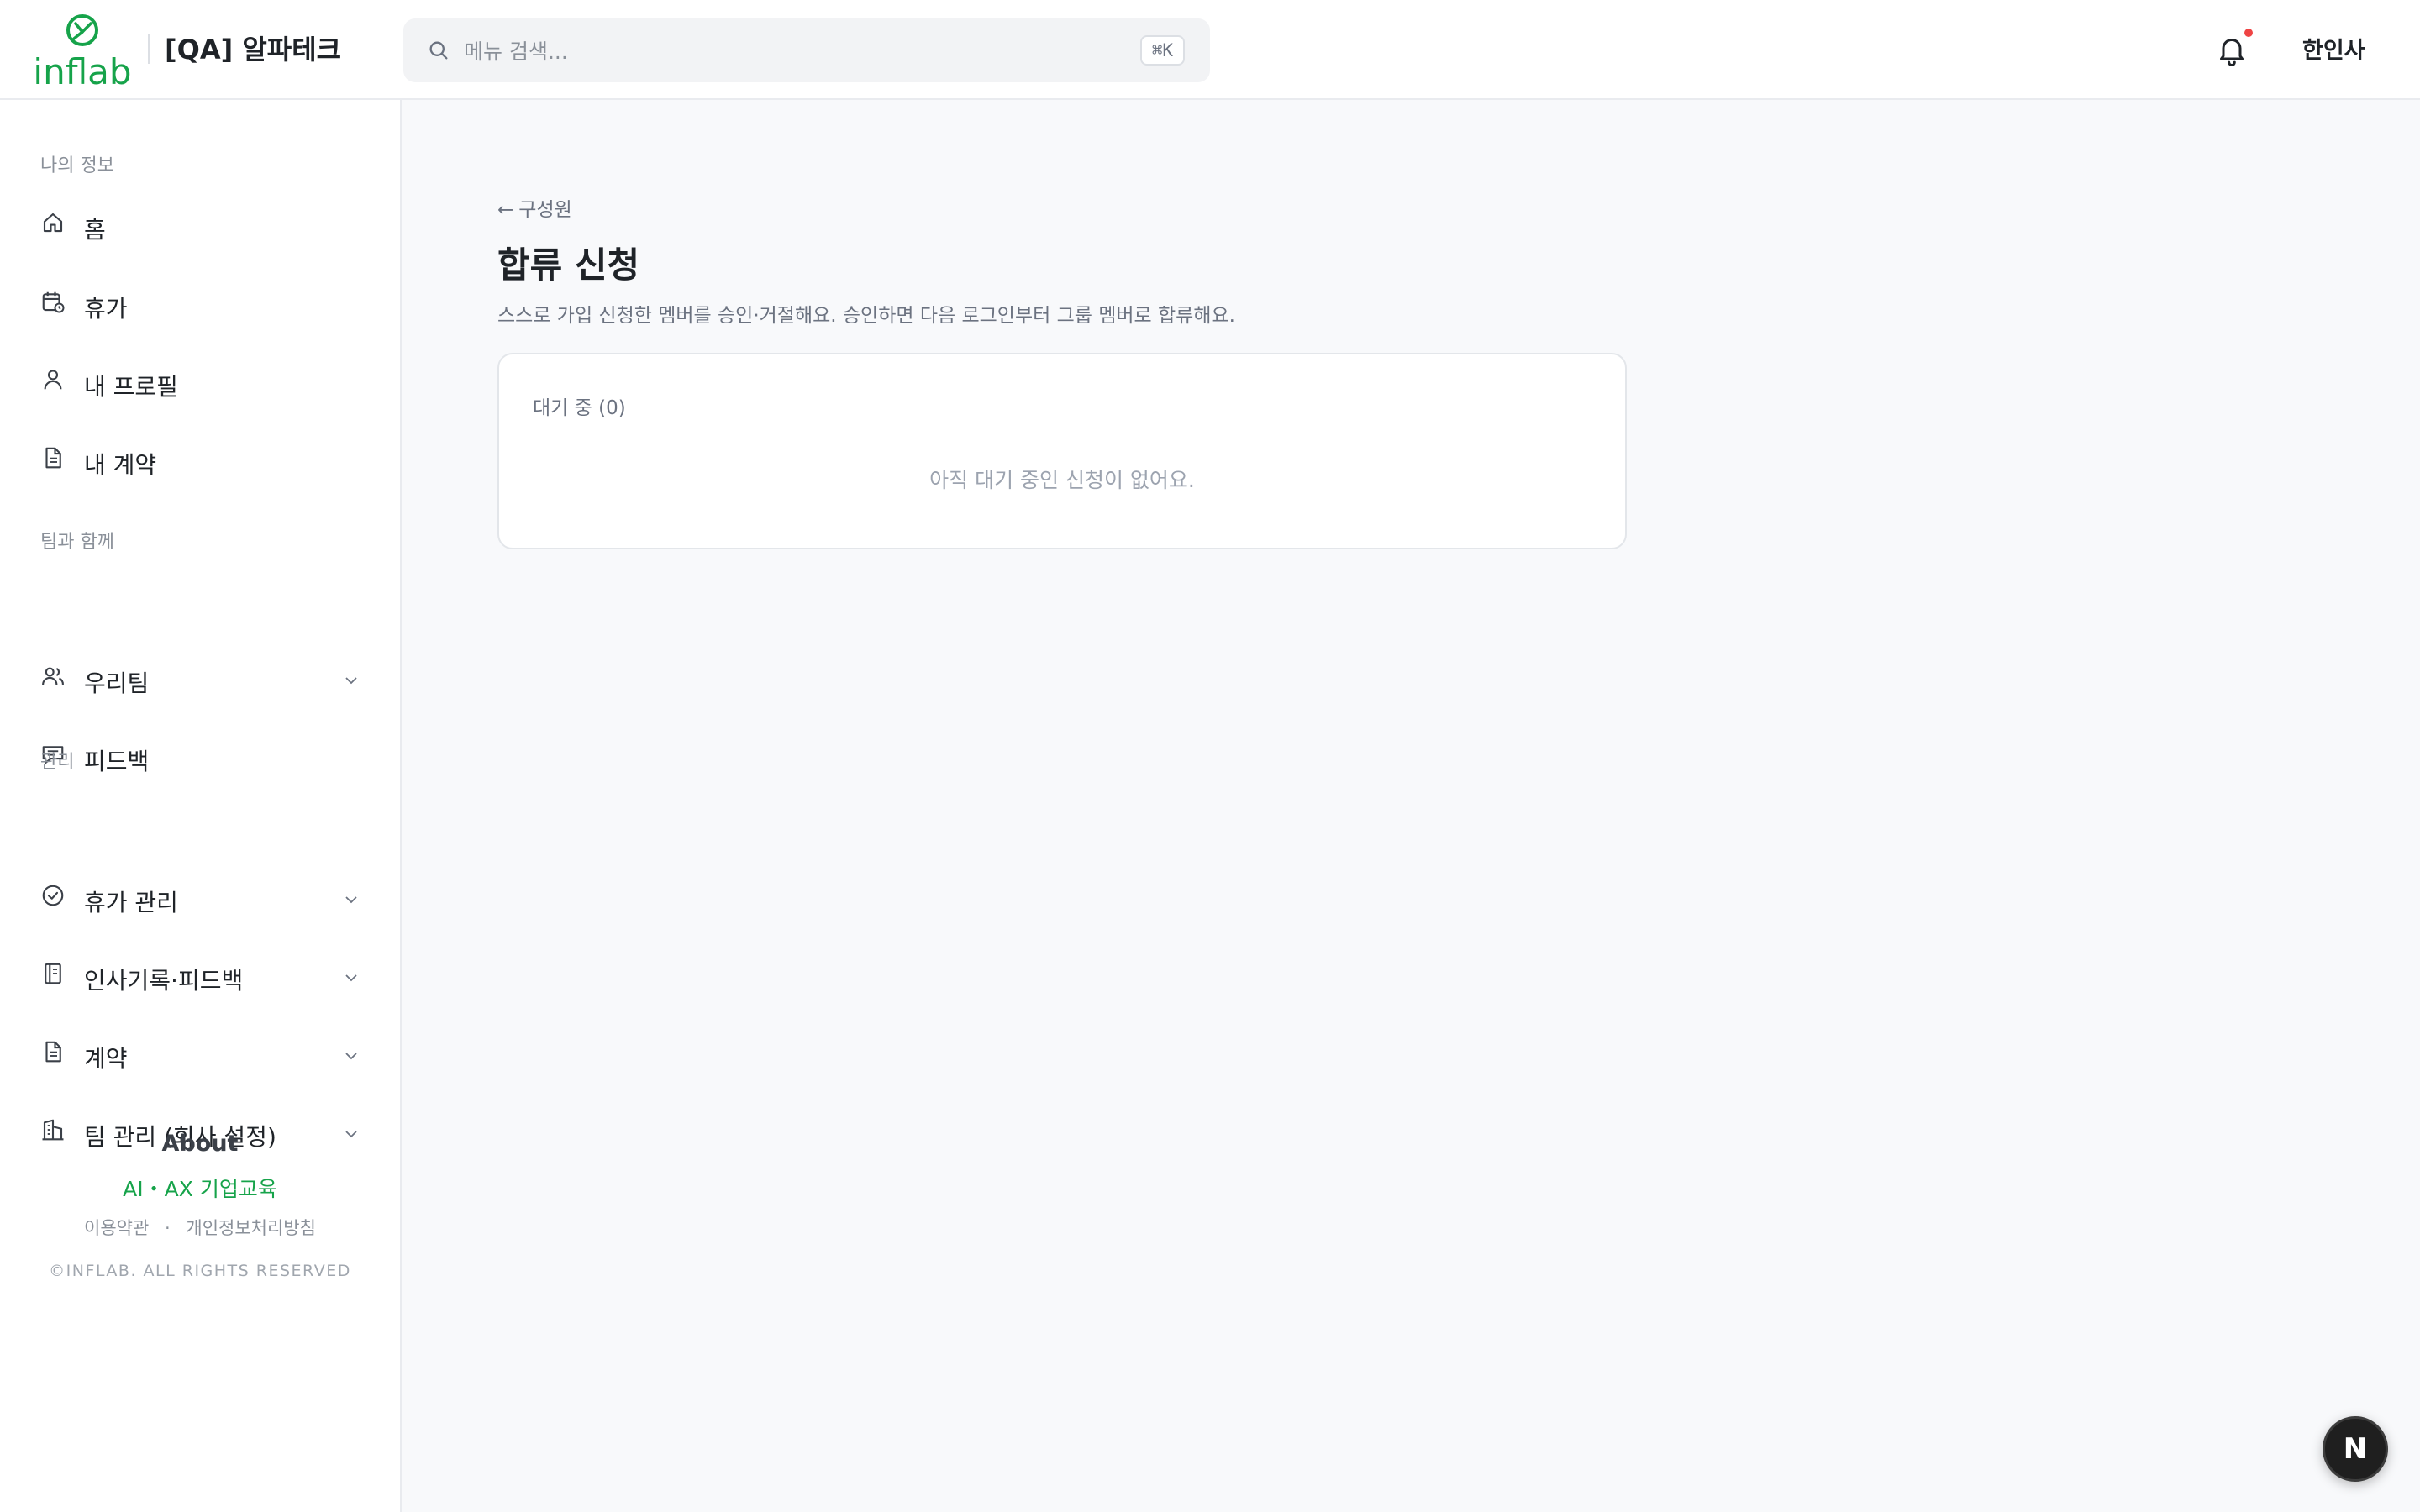 The image size is (2420, 1512). I want to click on copyright-text: ©INFLAB. ALL RIGHTS RESERVED, so click(200, 1271).